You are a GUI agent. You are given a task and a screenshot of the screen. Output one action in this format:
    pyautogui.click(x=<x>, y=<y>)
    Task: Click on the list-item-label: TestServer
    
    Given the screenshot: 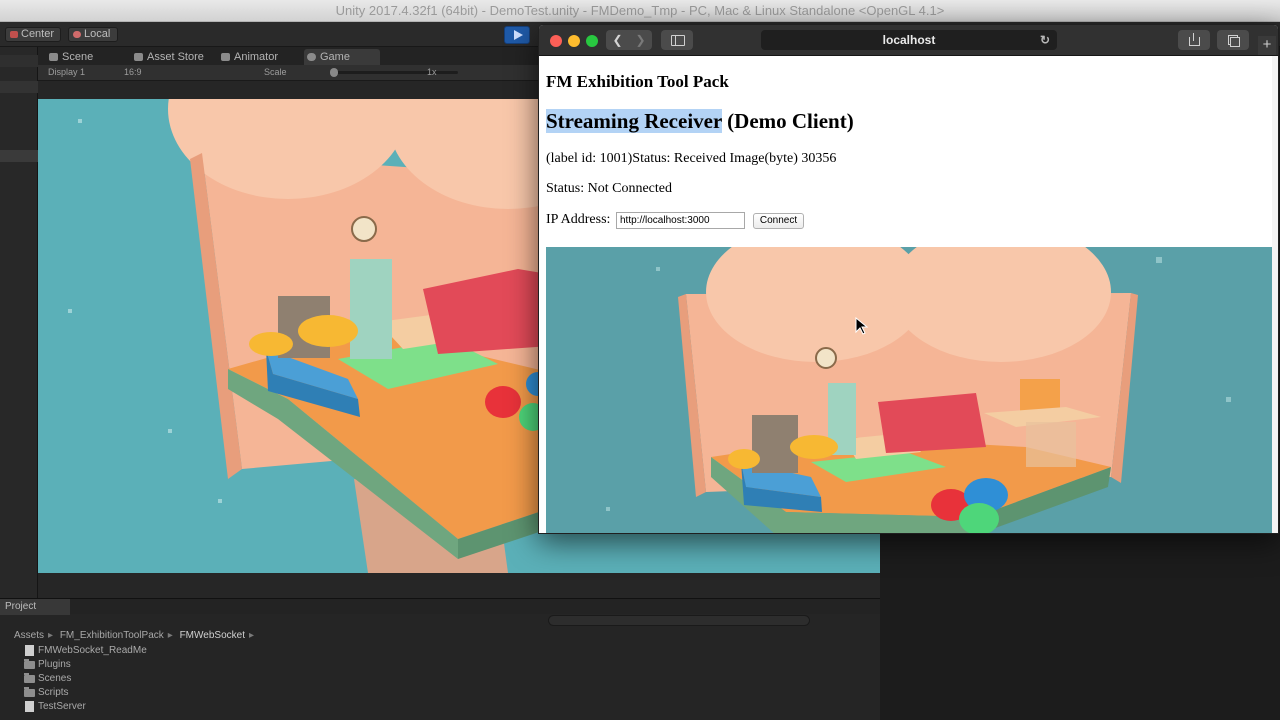 What is the action you would take?
    pyautogui.click(x=62, y=706)
    